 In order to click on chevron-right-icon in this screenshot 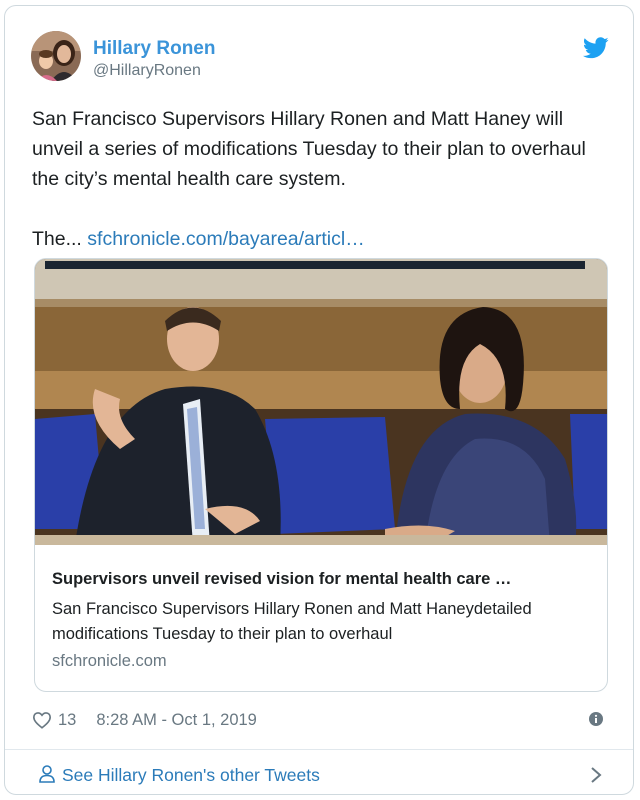, I will do `click(596, 775)`.